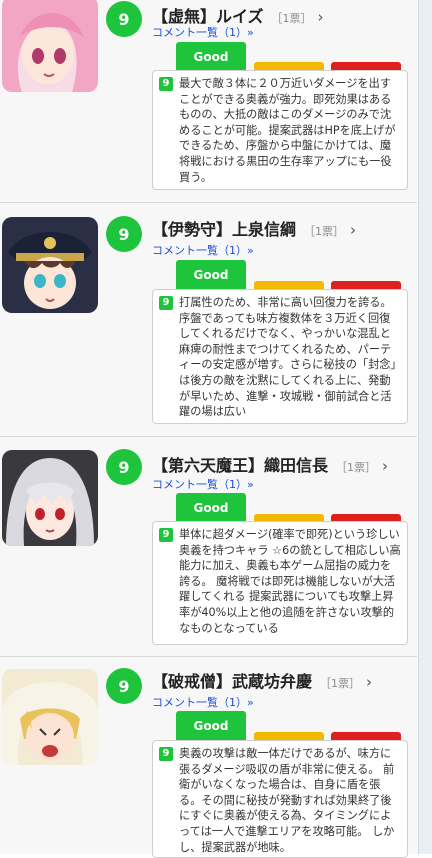 The image size is (432, 858). Describe the element at coordinates (50, 46) in the screenshot. I see `character-portrait-pink-hair-icon` at that location.